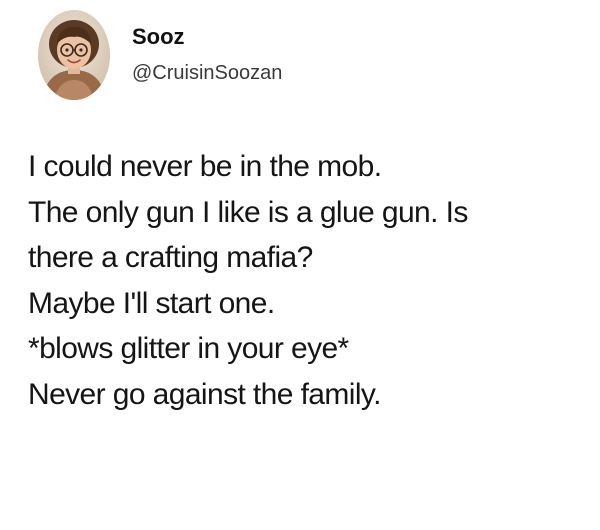 The image size is (600, 530). What do you see at coordinates (207, 73) in the screenshot?
I see `author-handle: @CruisinSoozan` at bounding box center [207, 73].